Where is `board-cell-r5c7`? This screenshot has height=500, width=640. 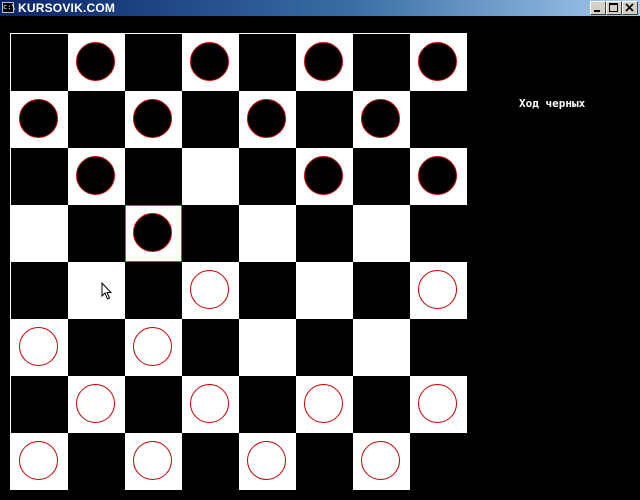 board-cell-r5c7 is located at coordinates (438, 347).